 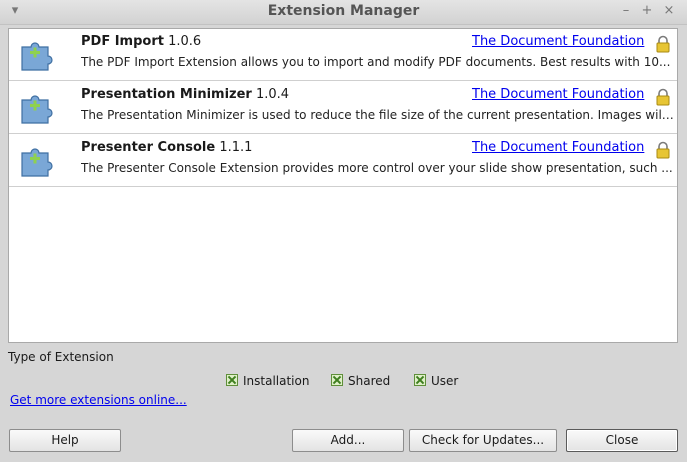 I want to click on extension-version: 1.1.1, so click(x=236, y=147).